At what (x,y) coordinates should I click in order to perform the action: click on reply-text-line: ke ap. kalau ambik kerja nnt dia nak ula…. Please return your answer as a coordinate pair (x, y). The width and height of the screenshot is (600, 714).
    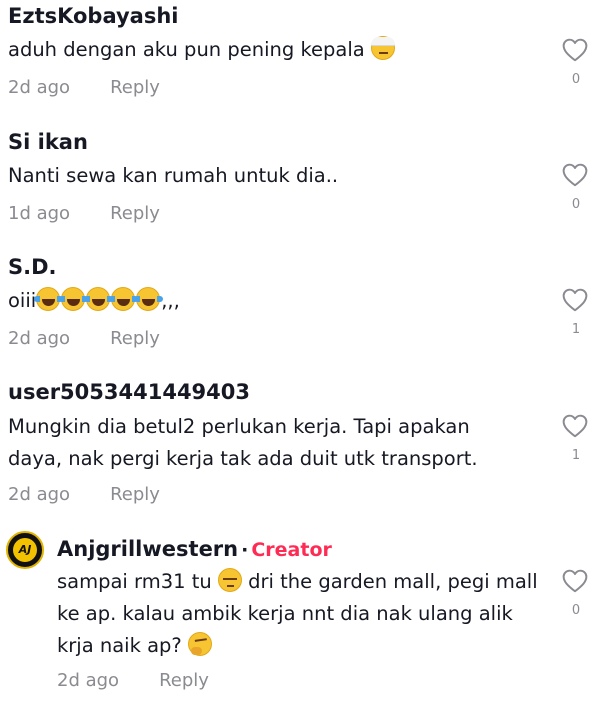
    Looking at the image, I should click on (285, 613).